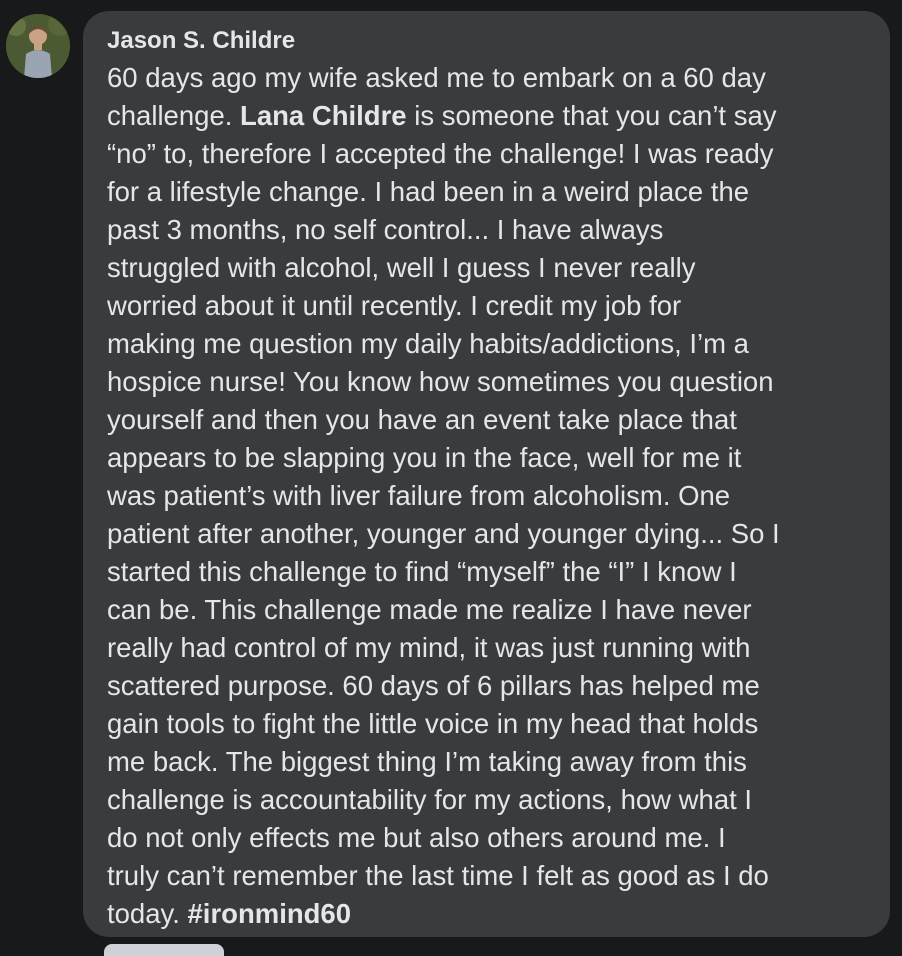 The image size is (902, 956). I want to click on comment-line-rest: is someone that you can’t say, so click(595, 115).